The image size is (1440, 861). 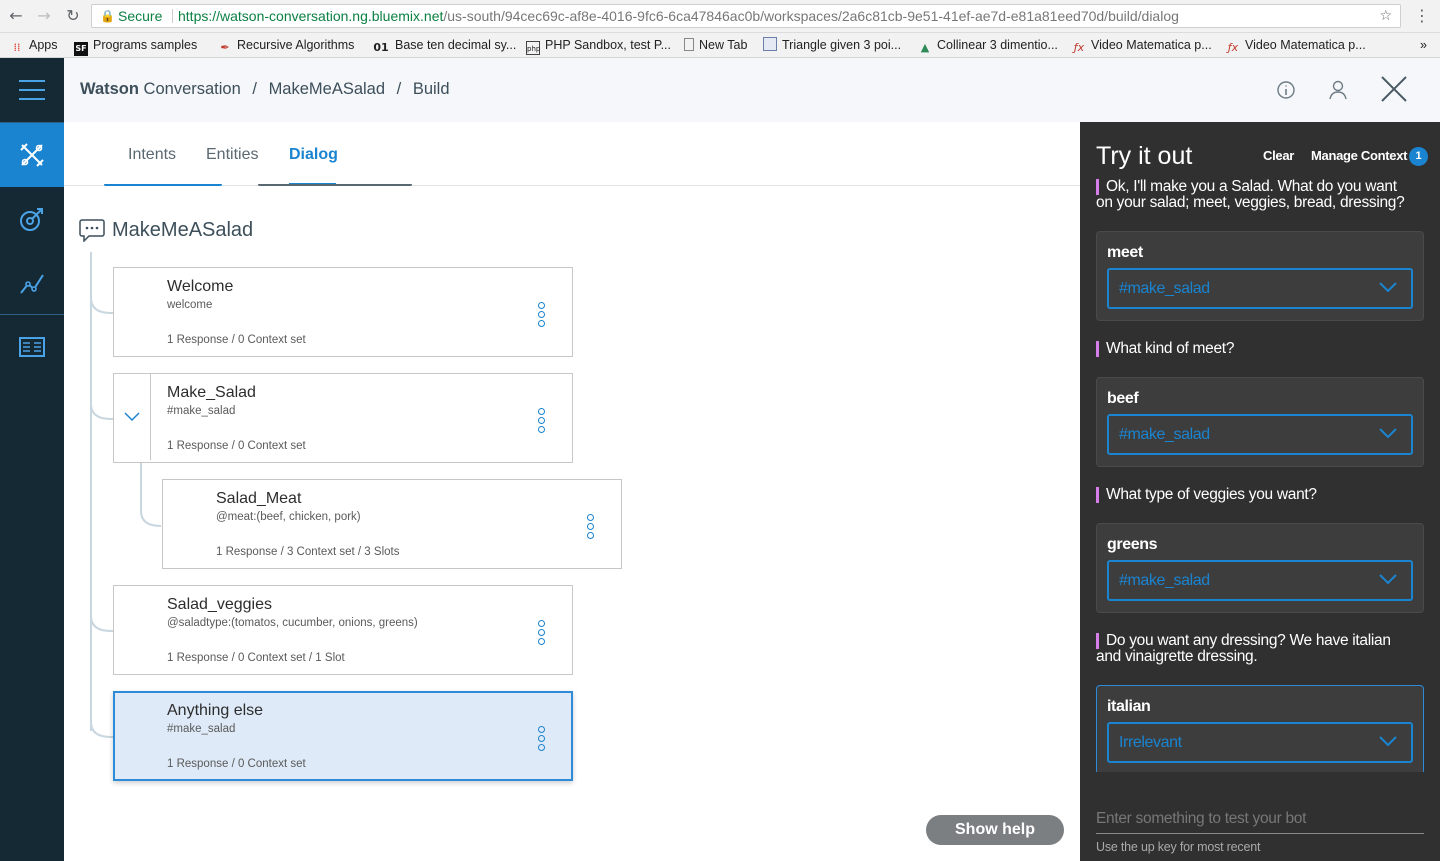 What do you see at coordinates (1394, 89) in the screenshot?
I see `close-icon` at bounding box center [1394, 89].